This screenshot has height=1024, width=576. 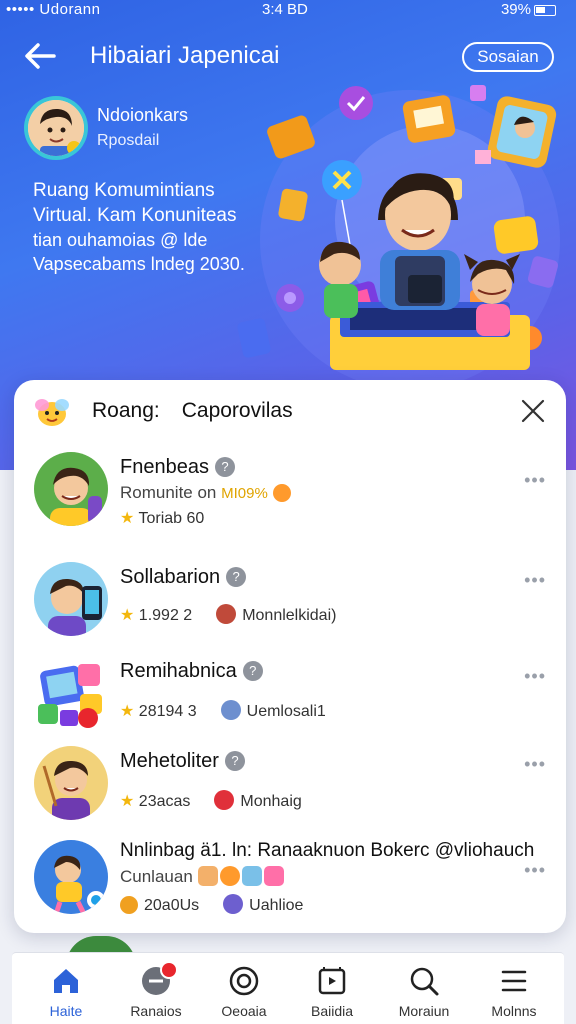 I want to click on item-meta: ★ 1.992 2 Monnlelkidai), so click(x=228, y=614).